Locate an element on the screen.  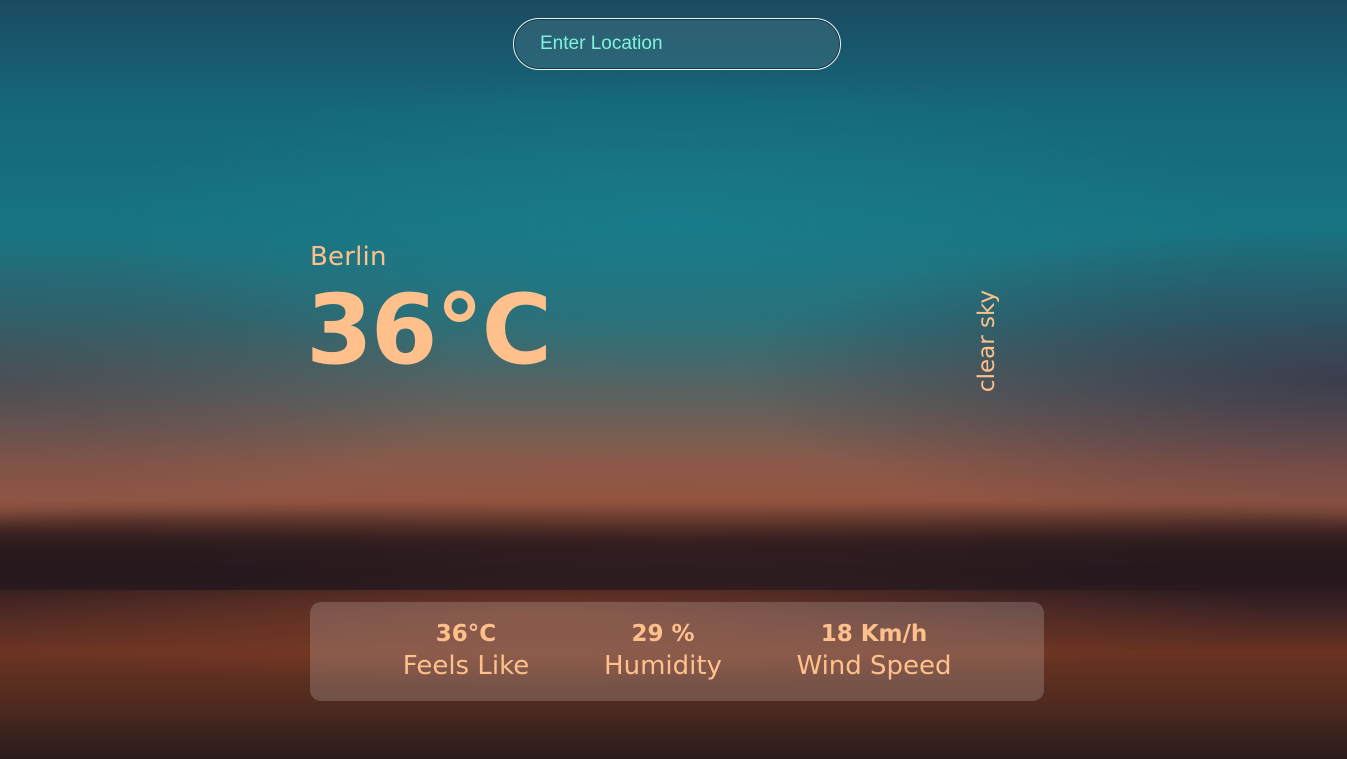
location-search-input is located at coordinates (677, 44).